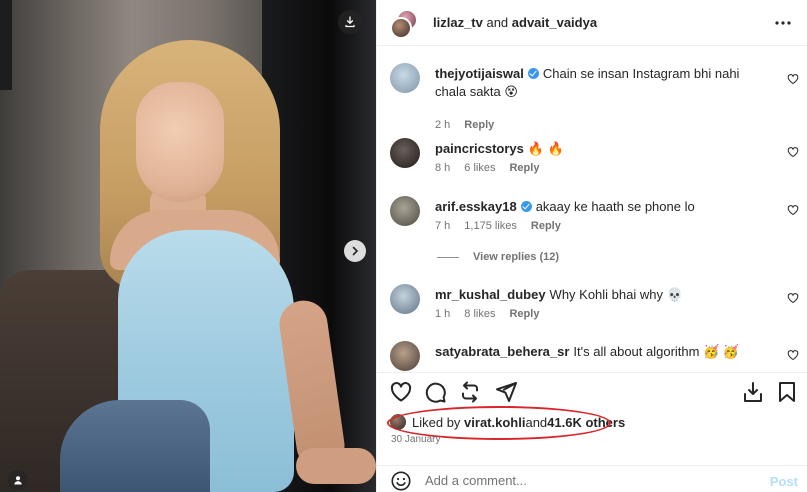 The image size is (807, 492). I want to click on likes-and: and, so click(536, 422).